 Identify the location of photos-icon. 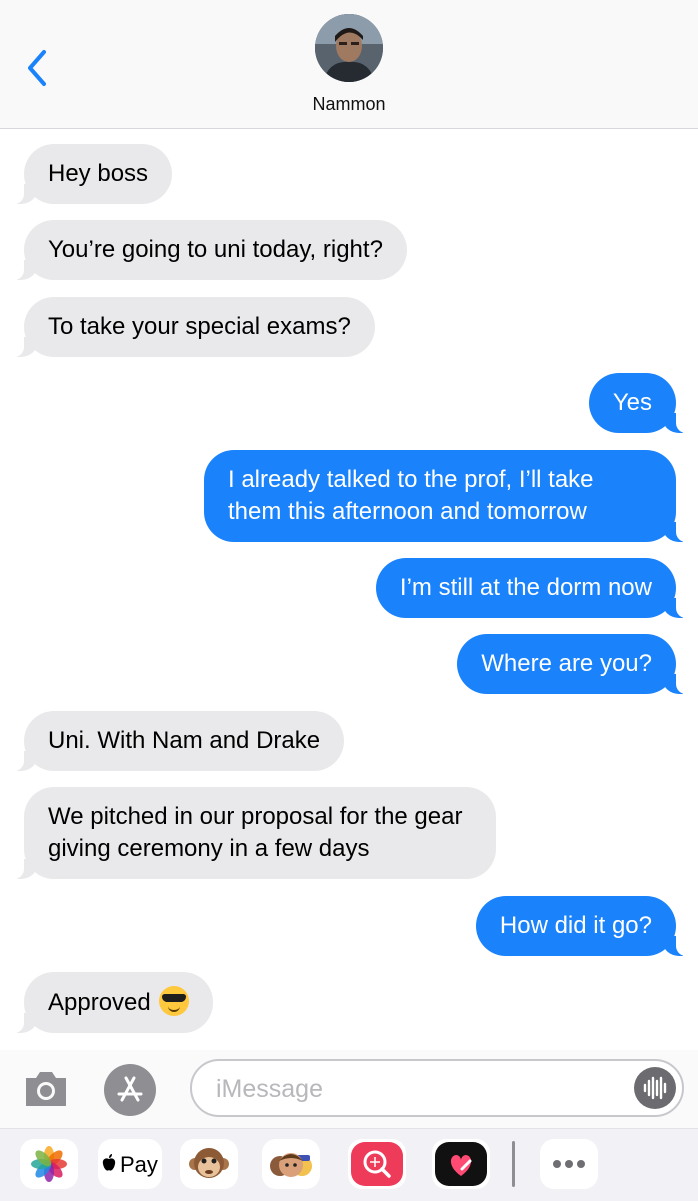
(49, 1164).